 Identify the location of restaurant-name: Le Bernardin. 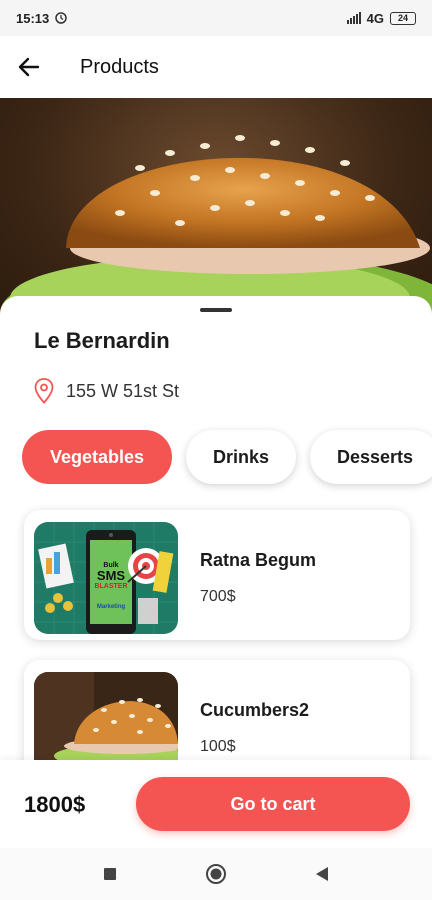
(102, 340).